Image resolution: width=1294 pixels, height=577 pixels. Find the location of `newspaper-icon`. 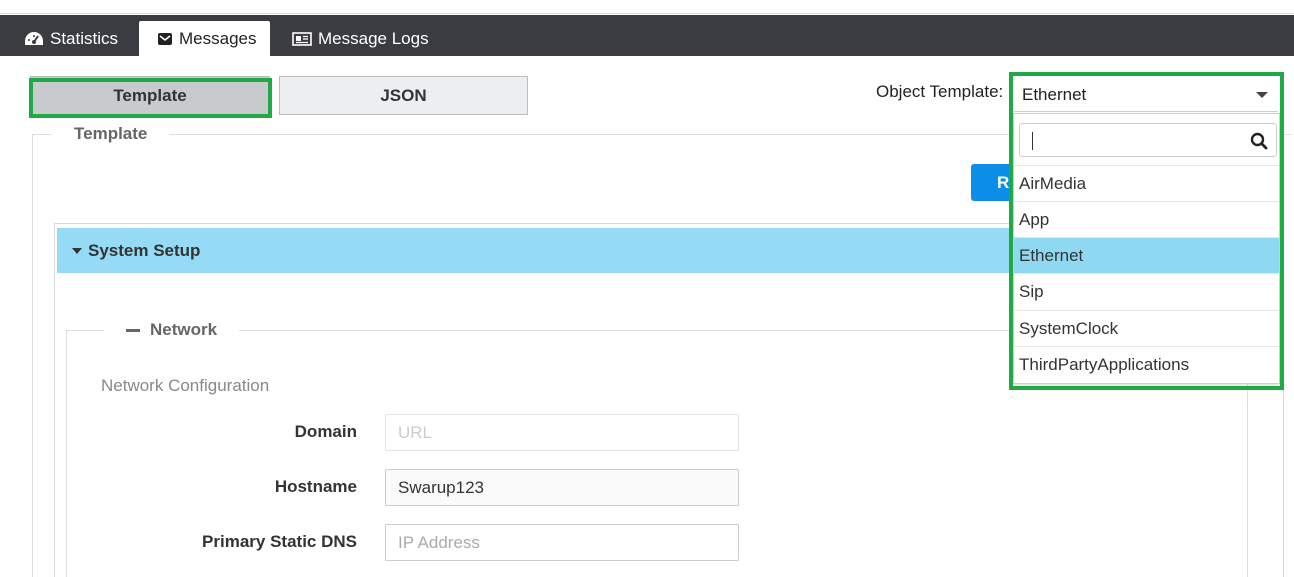

newspaper-icon is located at coordinates (302, 38).